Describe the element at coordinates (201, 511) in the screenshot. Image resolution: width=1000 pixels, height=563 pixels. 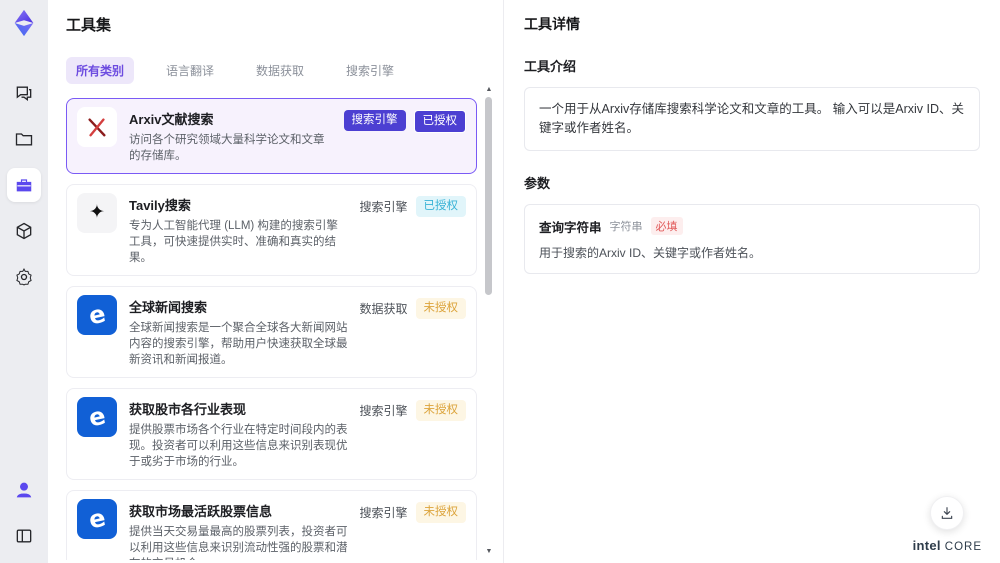
I see `tool-title: 获取市场最活跃股票信息` at that location.